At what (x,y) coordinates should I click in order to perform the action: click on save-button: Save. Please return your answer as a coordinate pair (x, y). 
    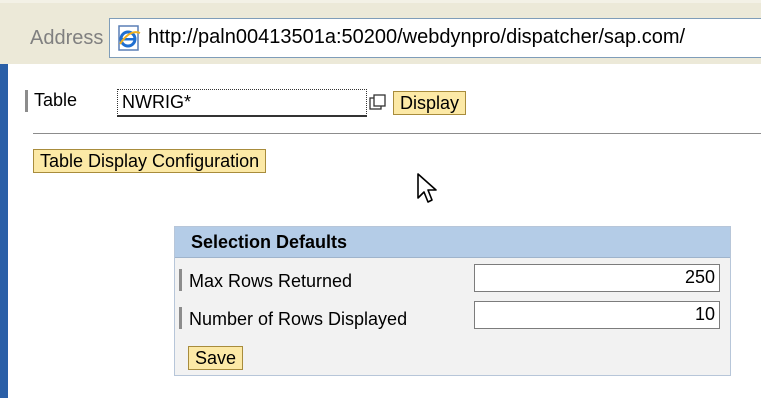
    Looking at the image, I should click on (216, 358).